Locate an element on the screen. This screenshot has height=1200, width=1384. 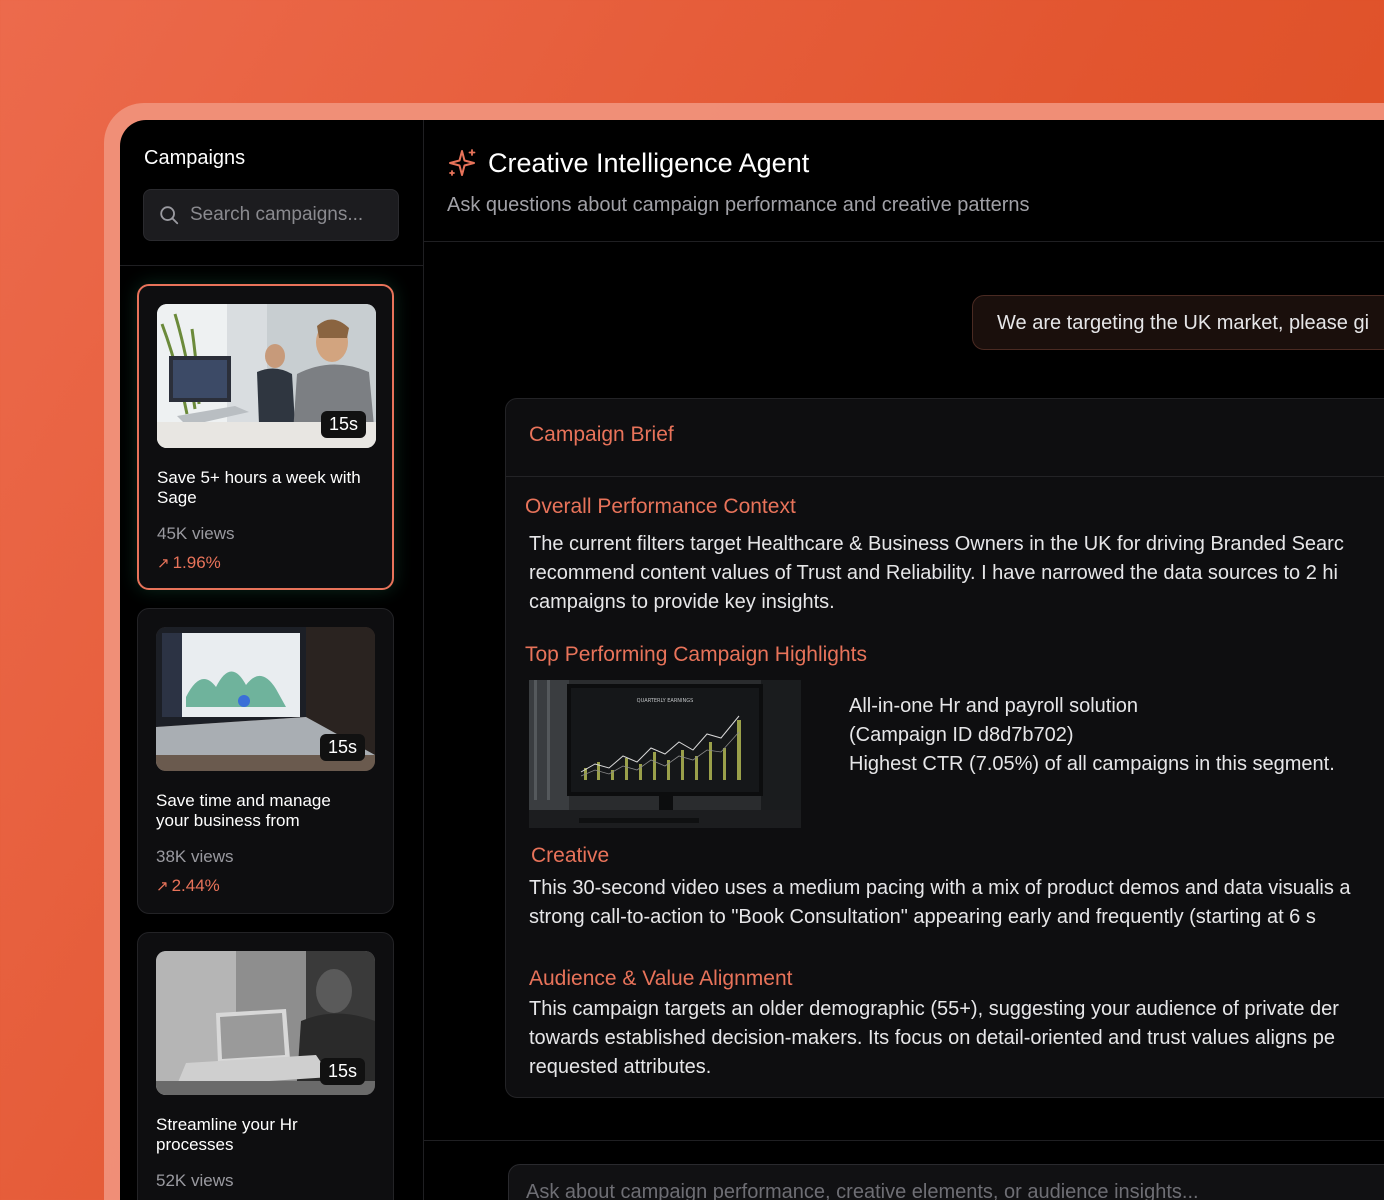
campaign-title: Save 5+ hours a week with Sage is located at coordinates (259, 487).